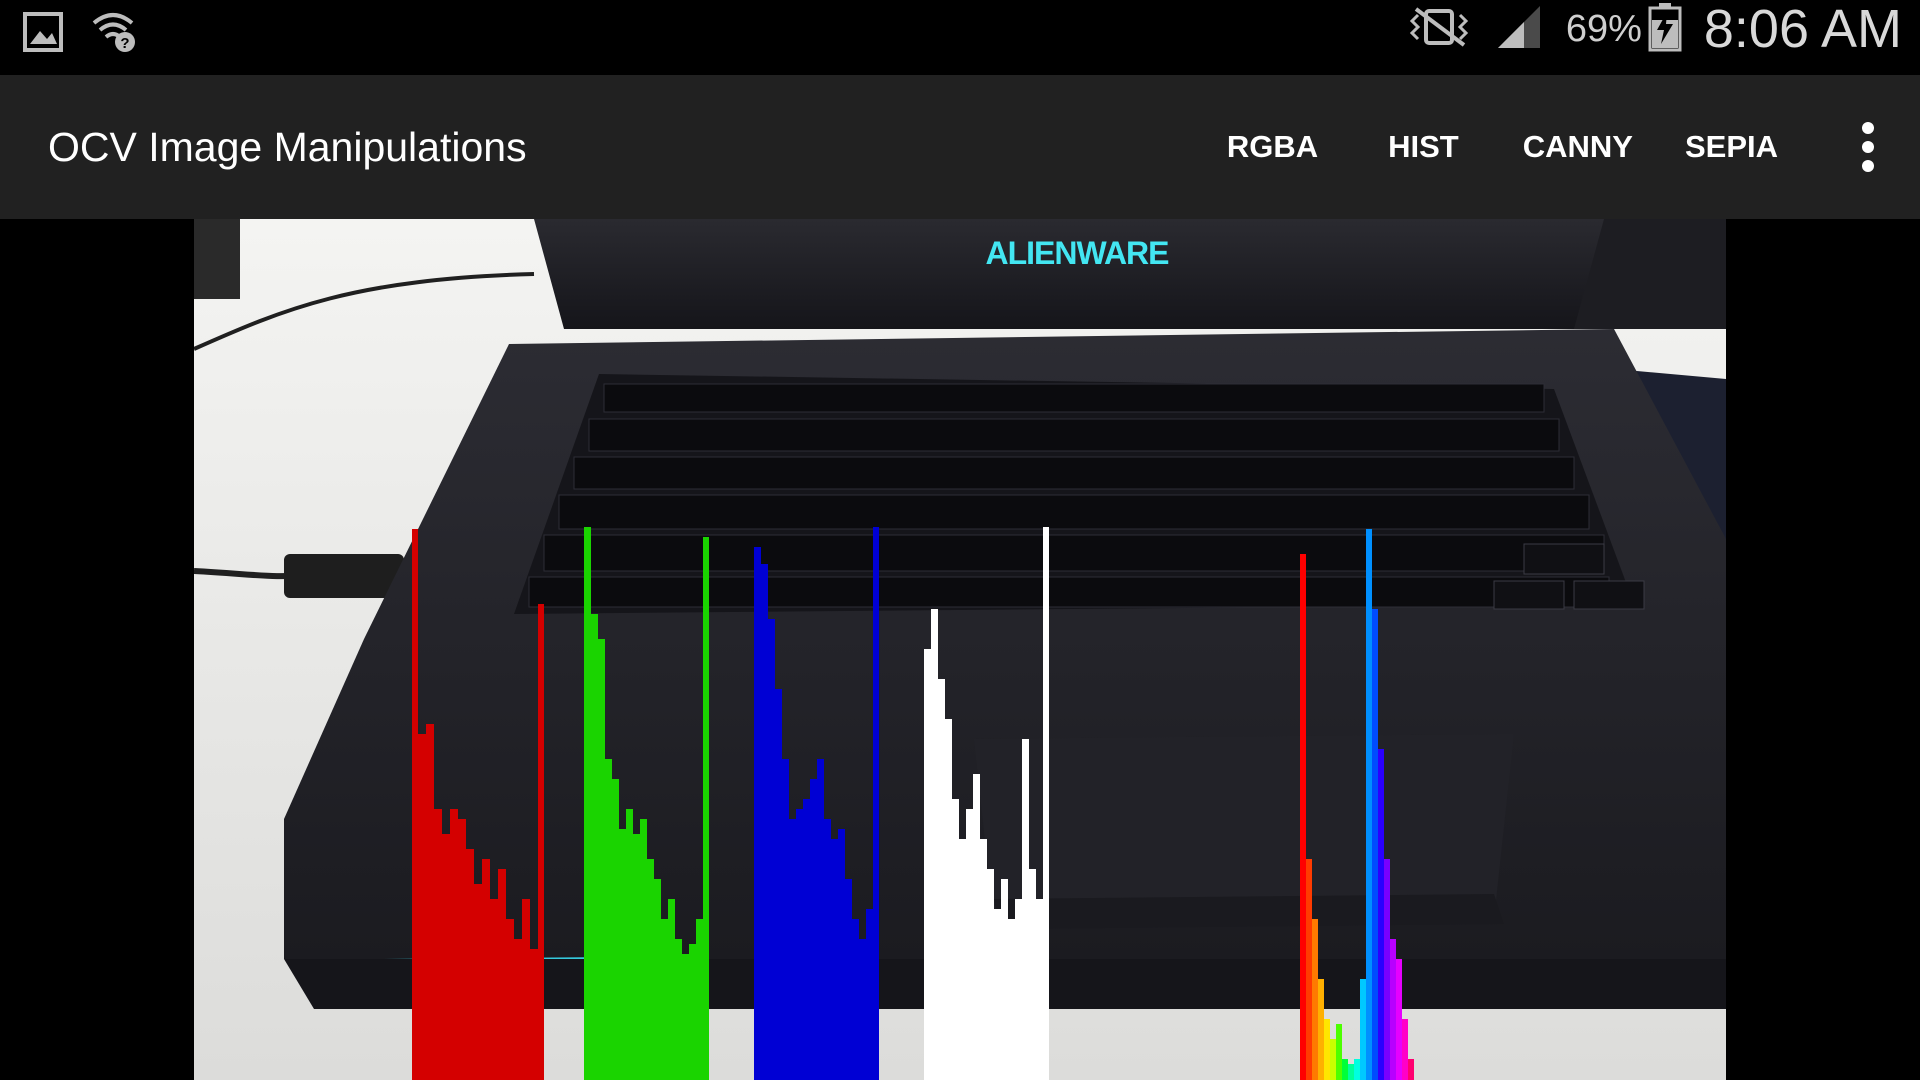 This screenshot has width=1920, height=1080. I want to click on action-menu: RGBA HIST CANNY SEPIA, so click(1560, 147).